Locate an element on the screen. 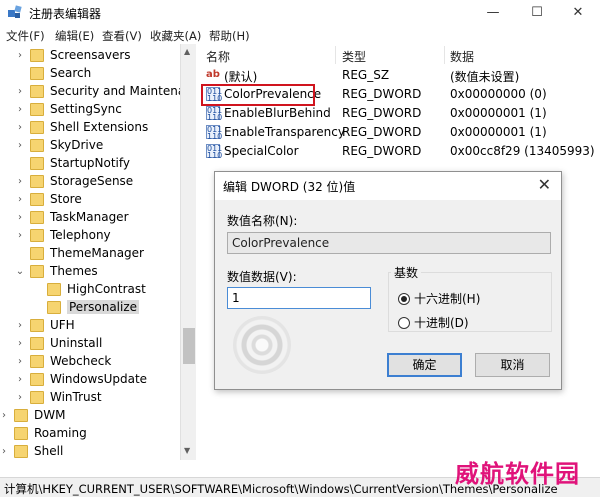 This screenshot has height=497, width=600. tree-item: Search is located at coordinates (52, 73).